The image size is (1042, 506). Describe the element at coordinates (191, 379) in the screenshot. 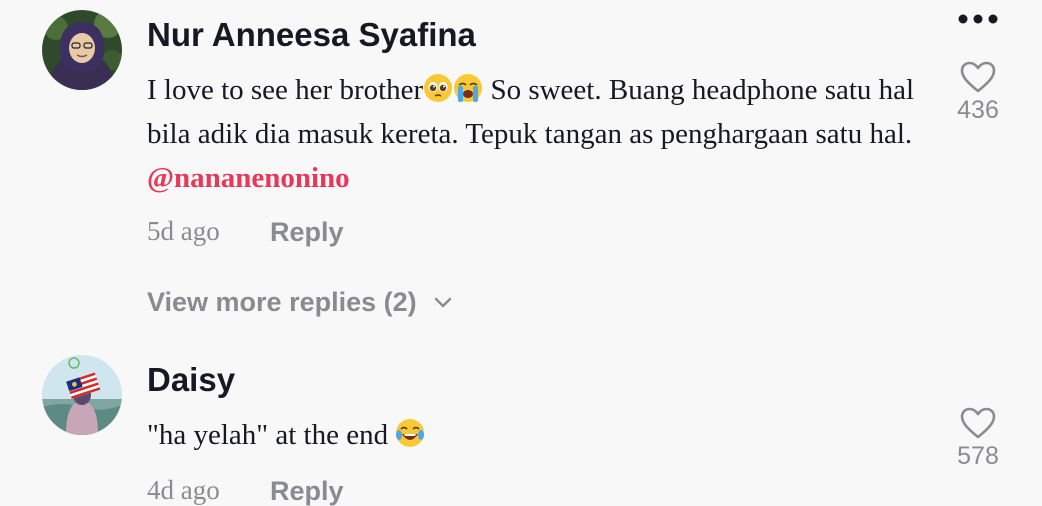

I see `comment-username: Daisy` at that location.